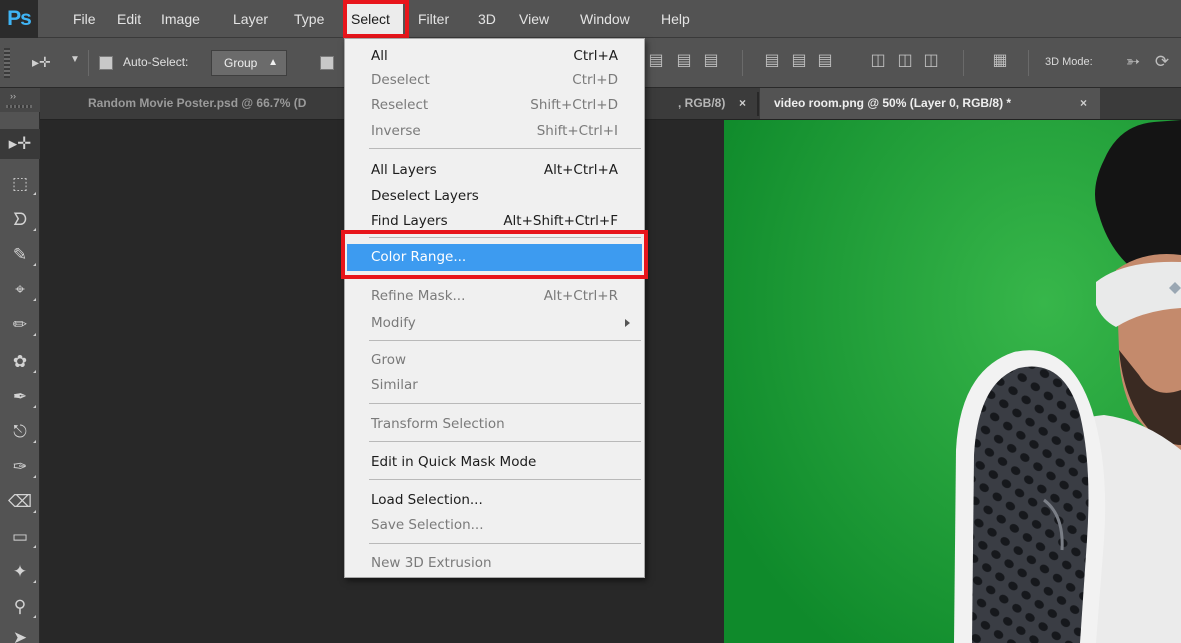  I want to click on tab-label: video room.png @ 50% (Layer 0, RGB/8) *, so click(893, 103).